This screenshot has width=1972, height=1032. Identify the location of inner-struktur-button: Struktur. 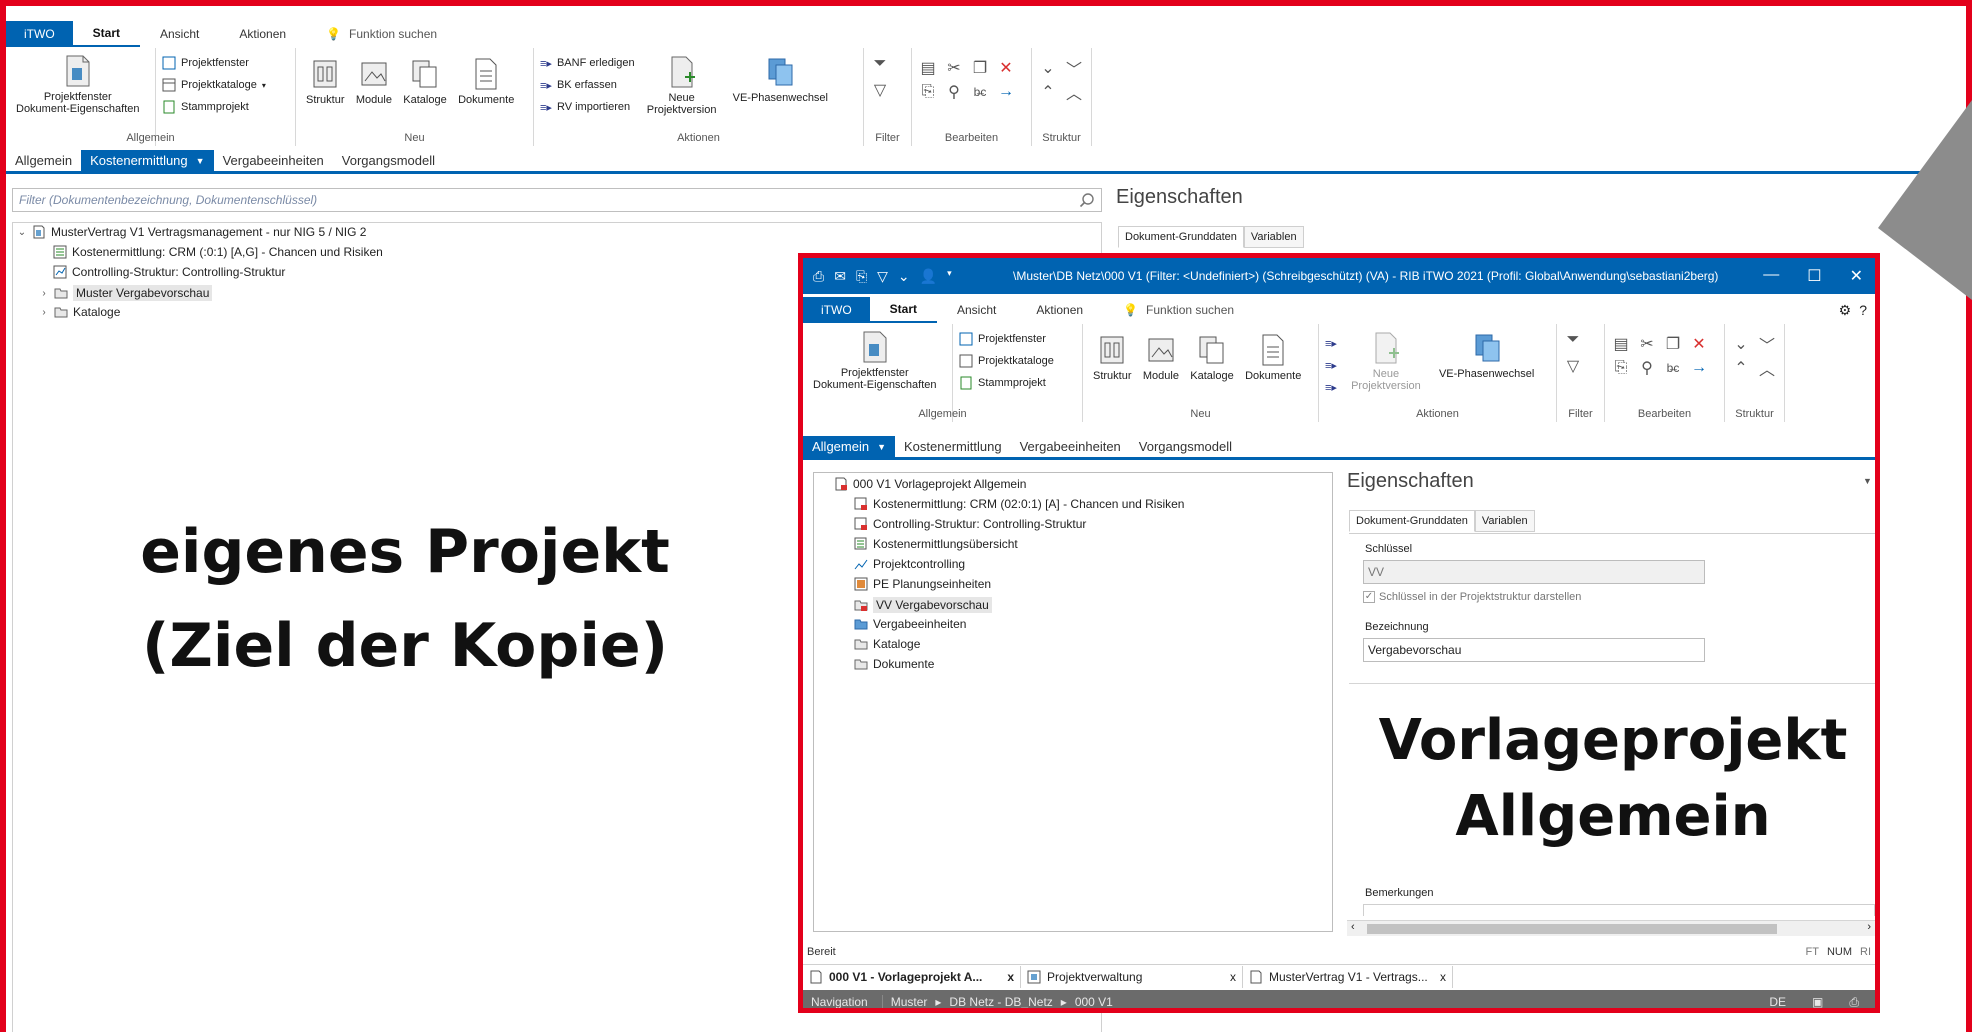
(1112, 357).